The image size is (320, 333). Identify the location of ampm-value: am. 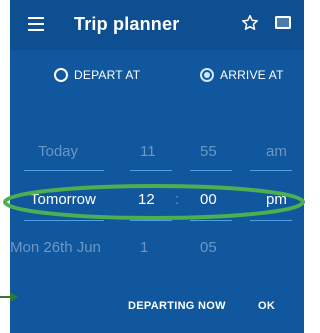
(276, 151).